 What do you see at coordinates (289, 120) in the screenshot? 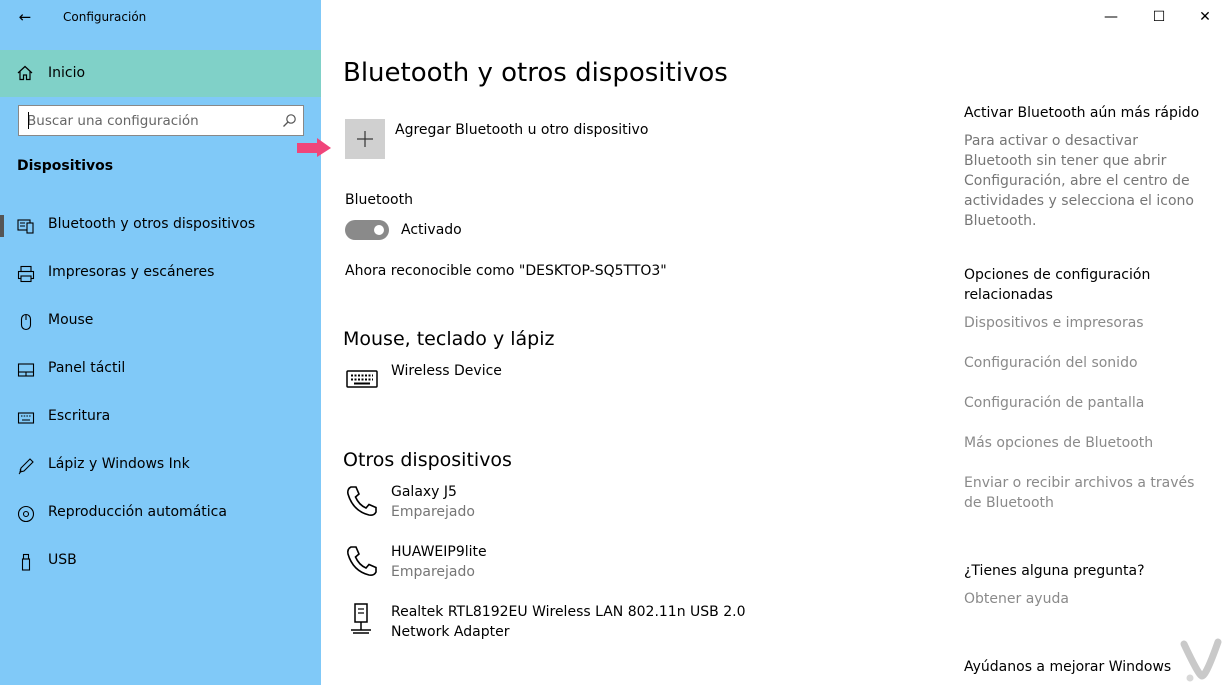
I see `search-icon` at bounding box center [289, 120].